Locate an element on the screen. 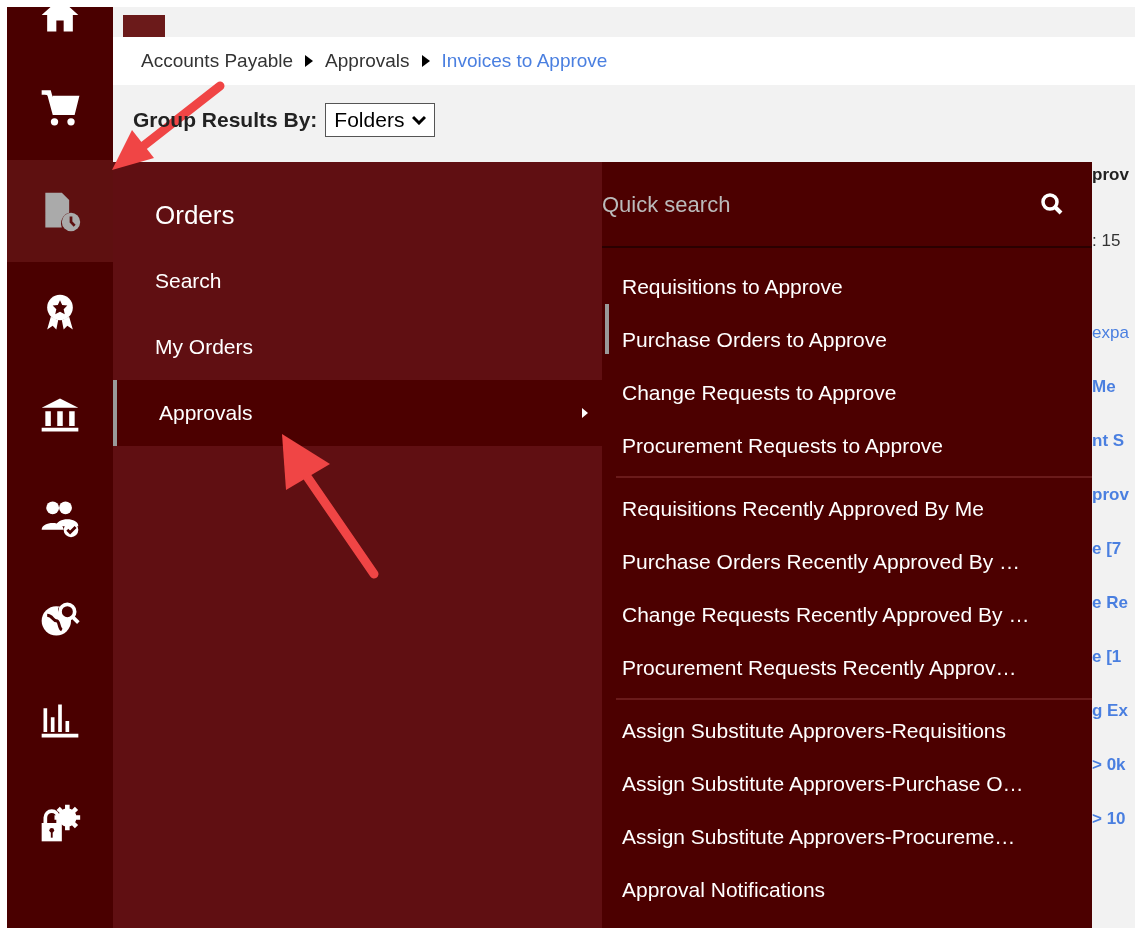  page-text-fragment: nt S is located at coordinates (1109, 441).